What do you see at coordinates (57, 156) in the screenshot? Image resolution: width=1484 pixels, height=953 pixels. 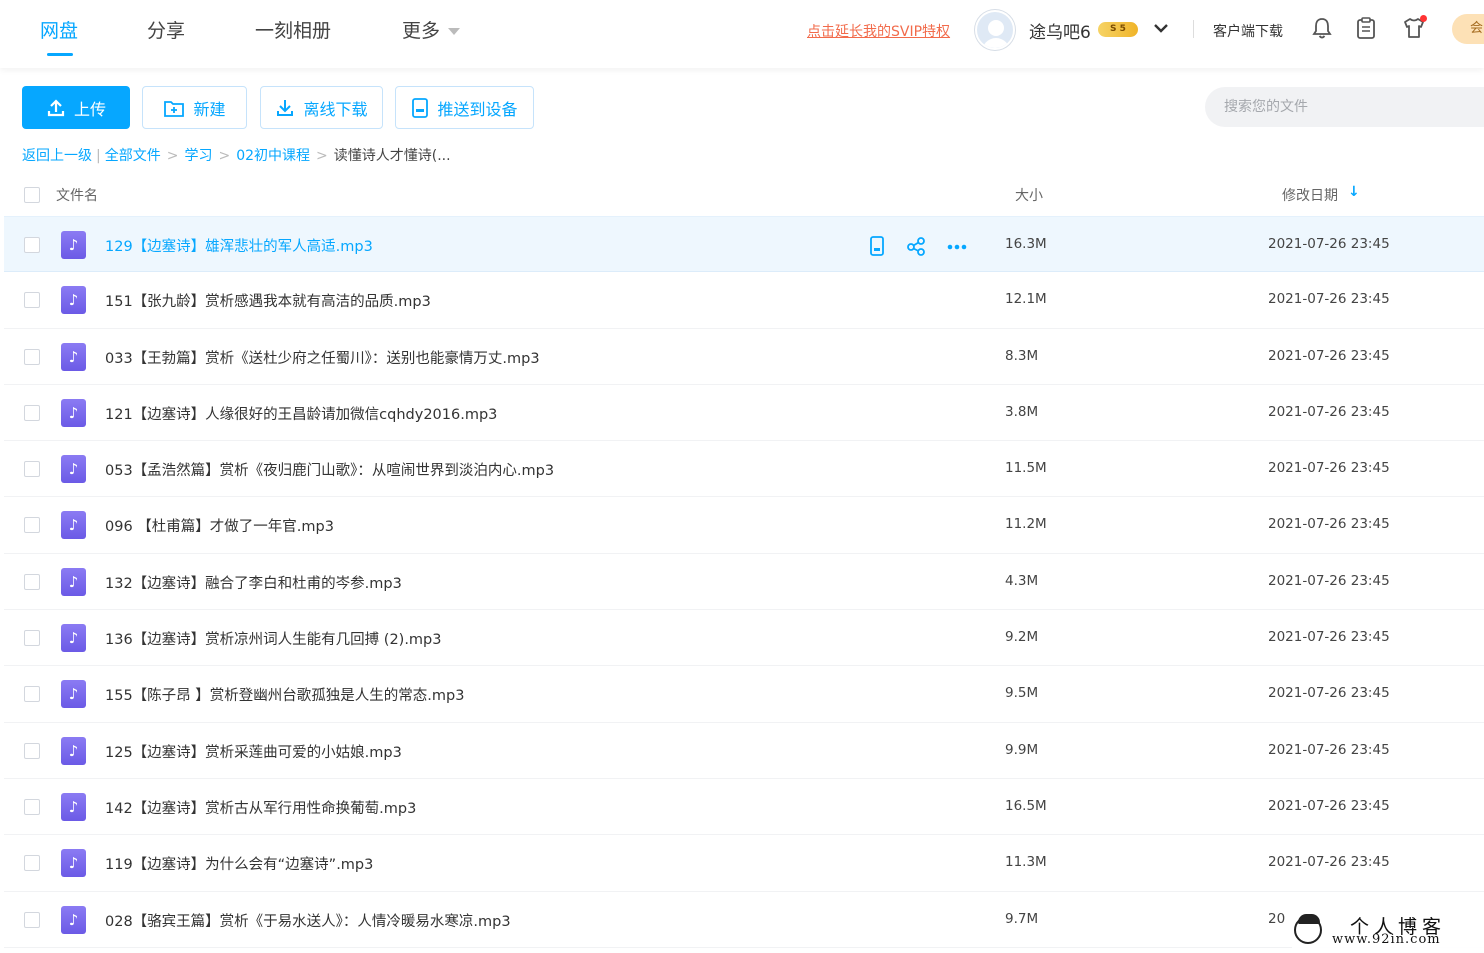 I see `breadcrumb-back: 返回上一级` at bounding box center [57, 156].